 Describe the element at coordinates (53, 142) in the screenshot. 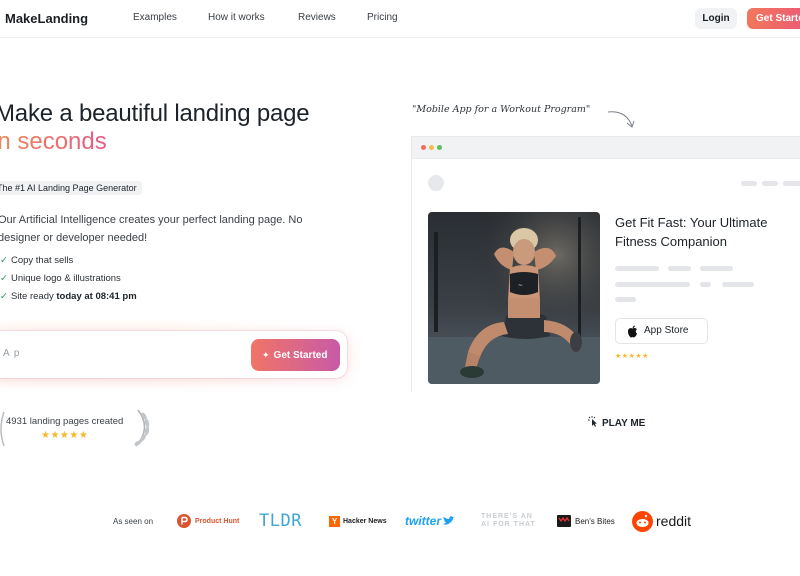

I see `hero-headline-highlight: in seconds` at that location.